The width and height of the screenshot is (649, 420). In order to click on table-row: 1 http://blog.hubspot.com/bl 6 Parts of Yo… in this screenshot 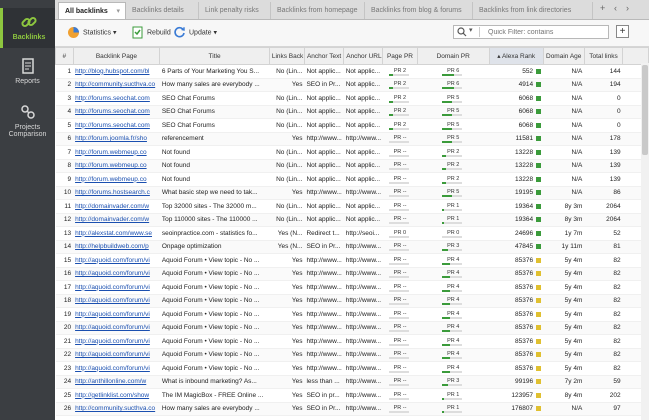, I will do `click(352, 71)`.